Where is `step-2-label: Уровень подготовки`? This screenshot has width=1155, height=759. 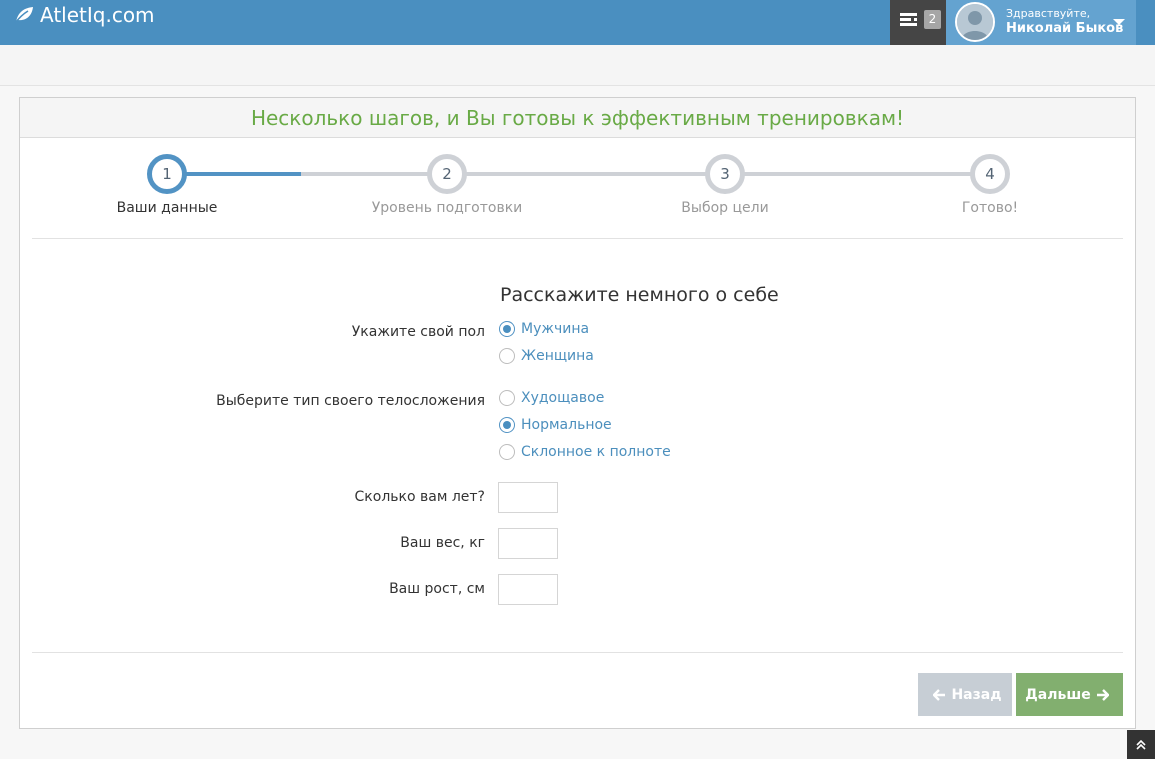
step-2-label: Уровень подготовки is located at coordinates (447, 208).